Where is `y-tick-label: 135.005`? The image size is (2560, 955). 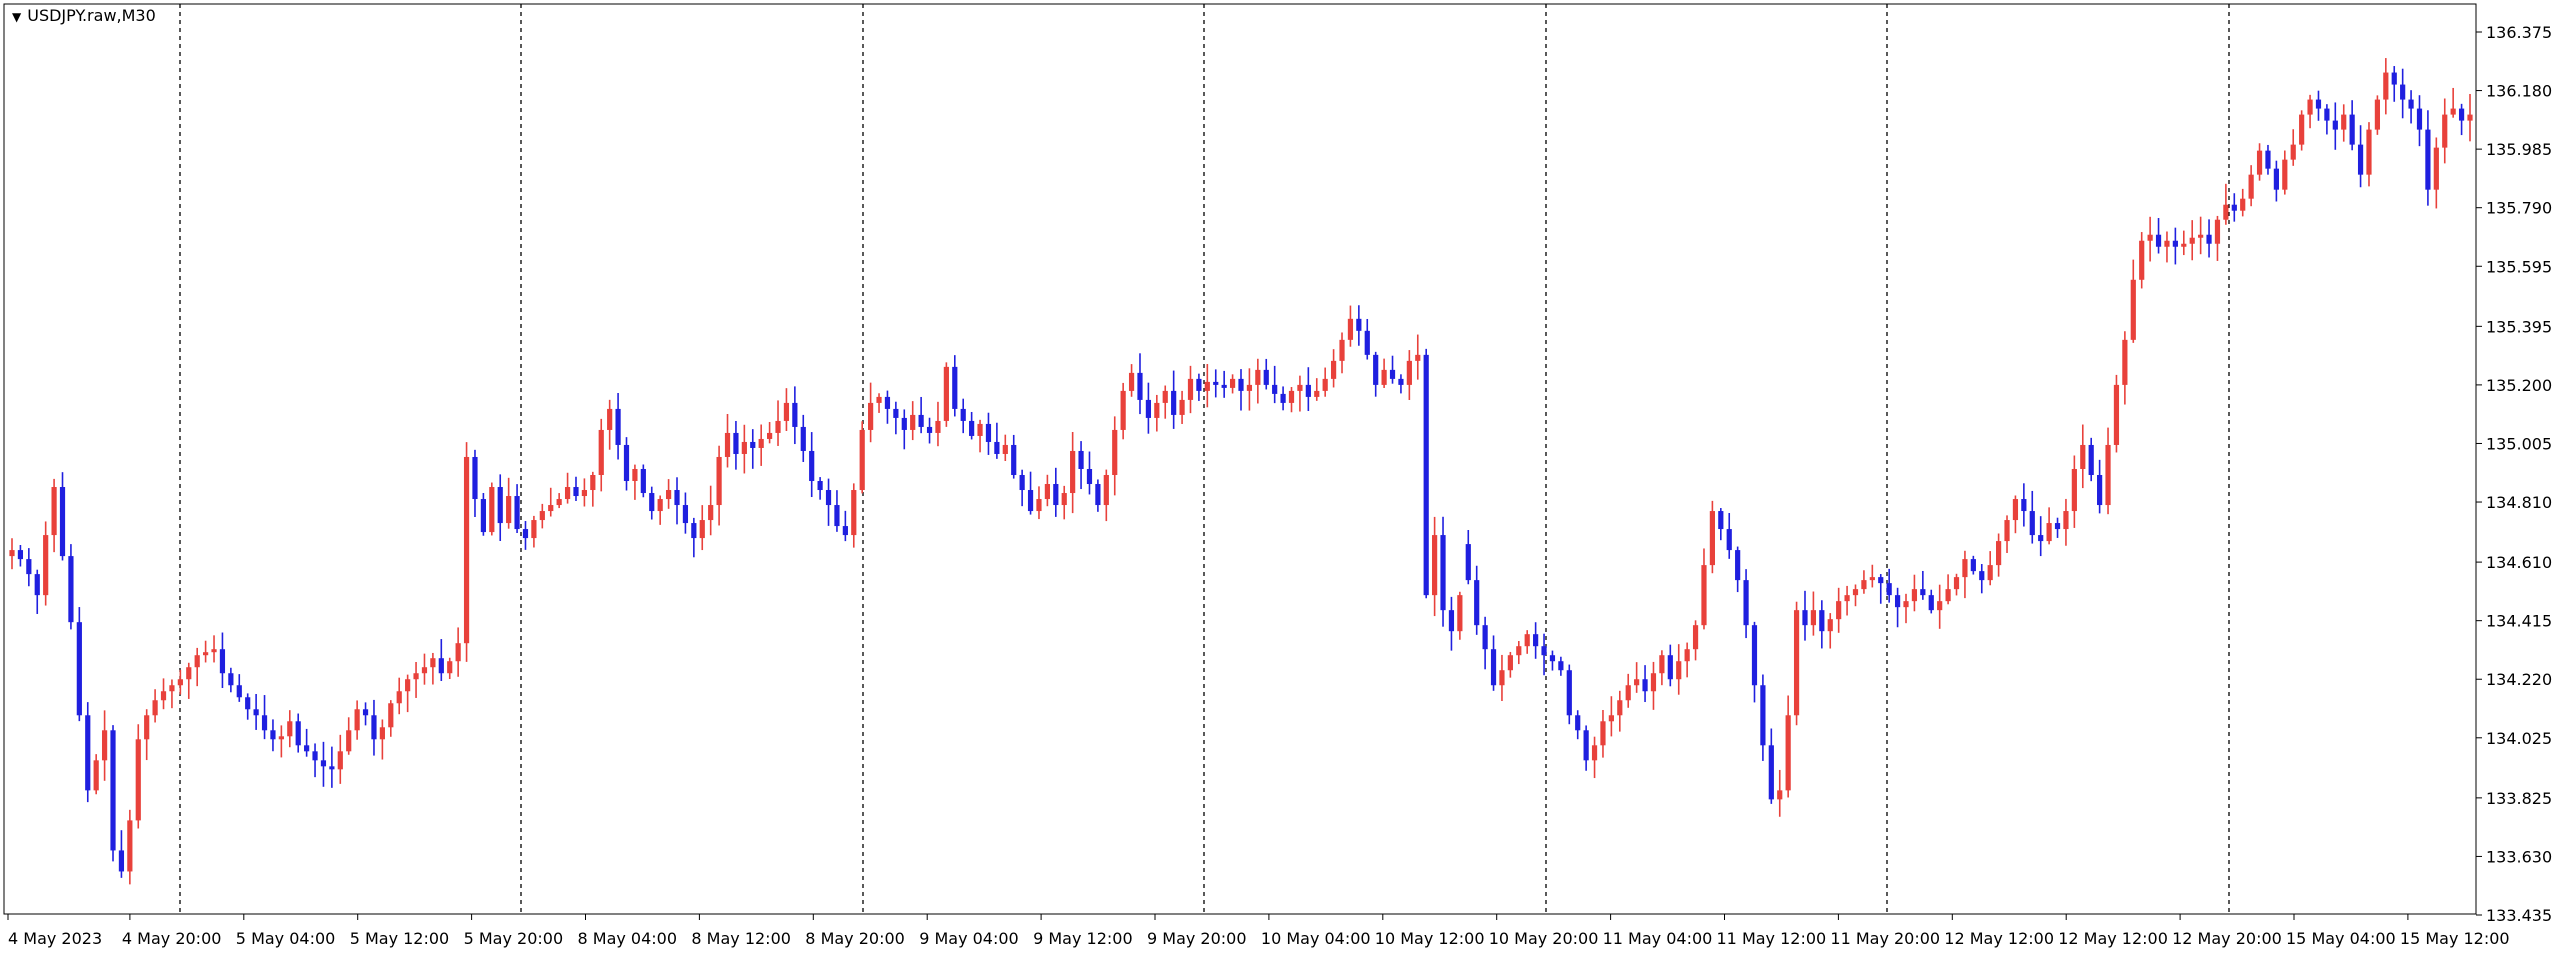
y-tick-label: 135.005 is located at coordinates (2519, 443).